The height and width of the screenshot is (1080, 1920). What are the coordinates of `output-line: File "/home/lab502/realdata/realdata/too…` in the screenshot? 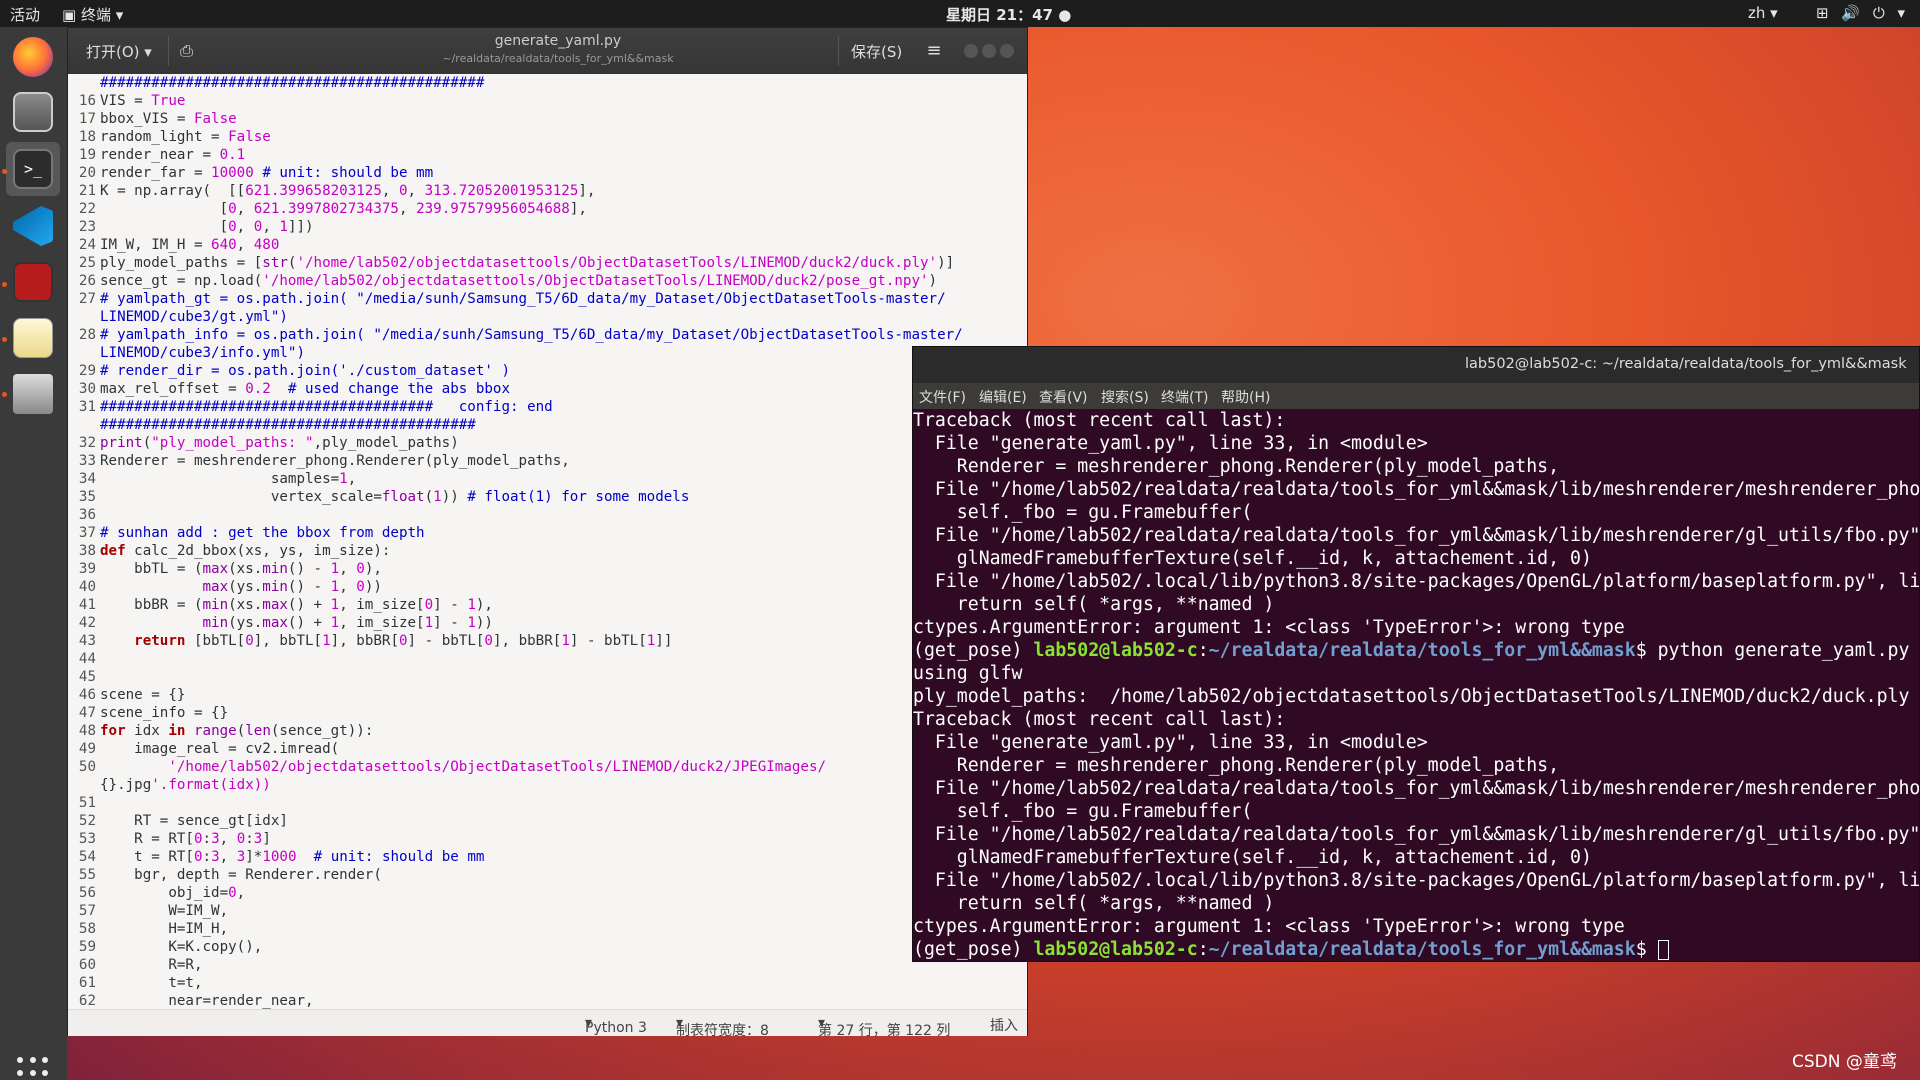 It's located at (1416, 535).